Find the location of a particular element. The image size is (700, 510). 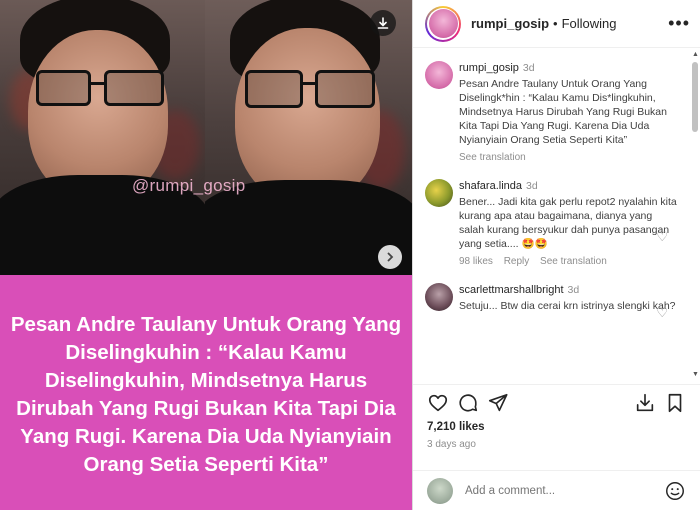

more-options-icon: ••• is located at coordinates (679, 23).